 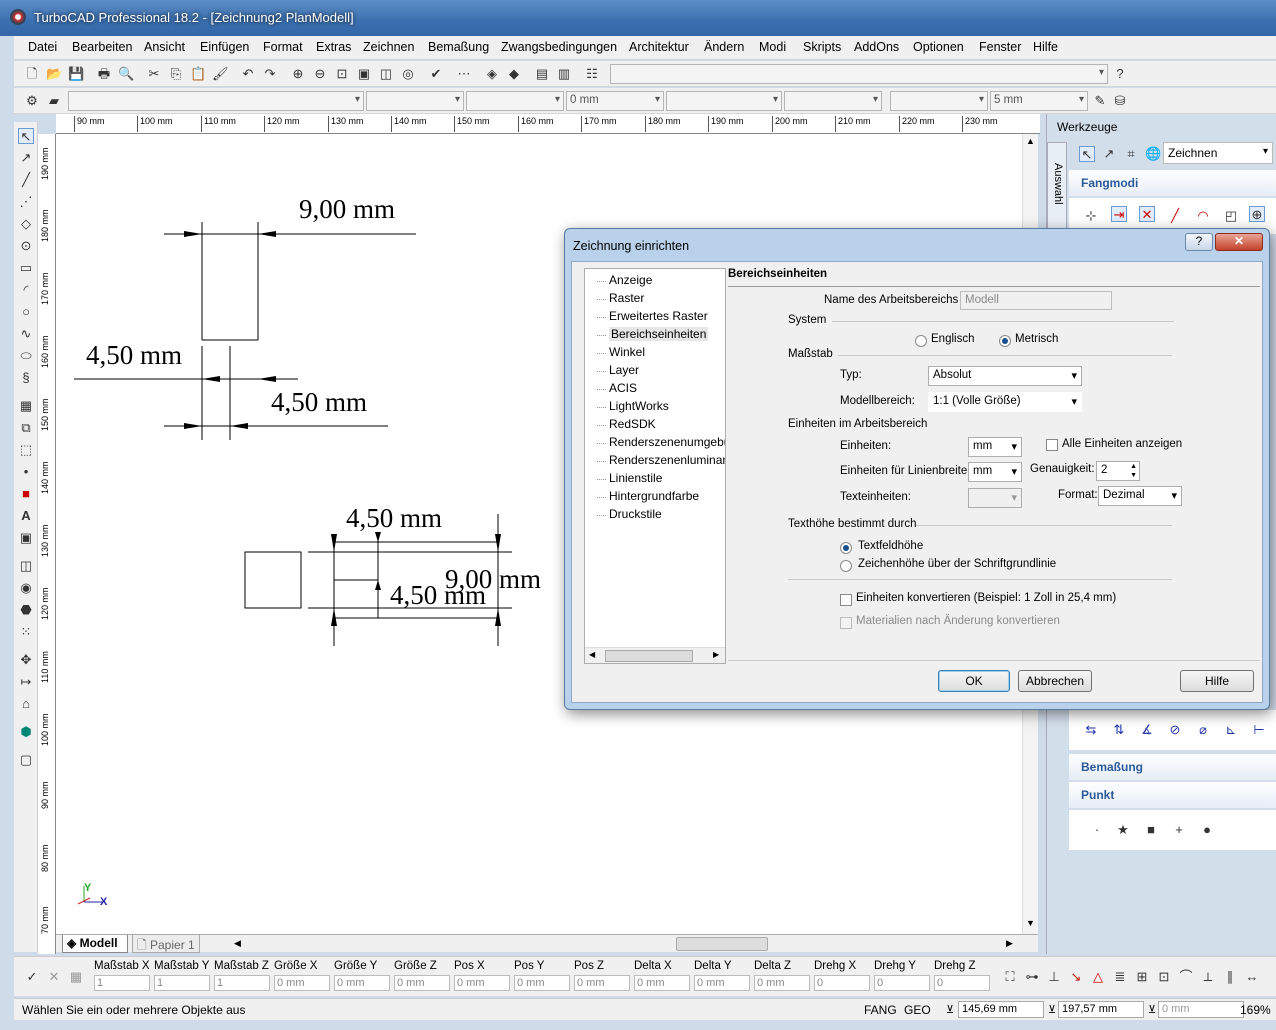 What do you see at coordinates (1120, 74) in the screenshot?
I see `context-help-icon: ?` at bounding box center [1120, 74].